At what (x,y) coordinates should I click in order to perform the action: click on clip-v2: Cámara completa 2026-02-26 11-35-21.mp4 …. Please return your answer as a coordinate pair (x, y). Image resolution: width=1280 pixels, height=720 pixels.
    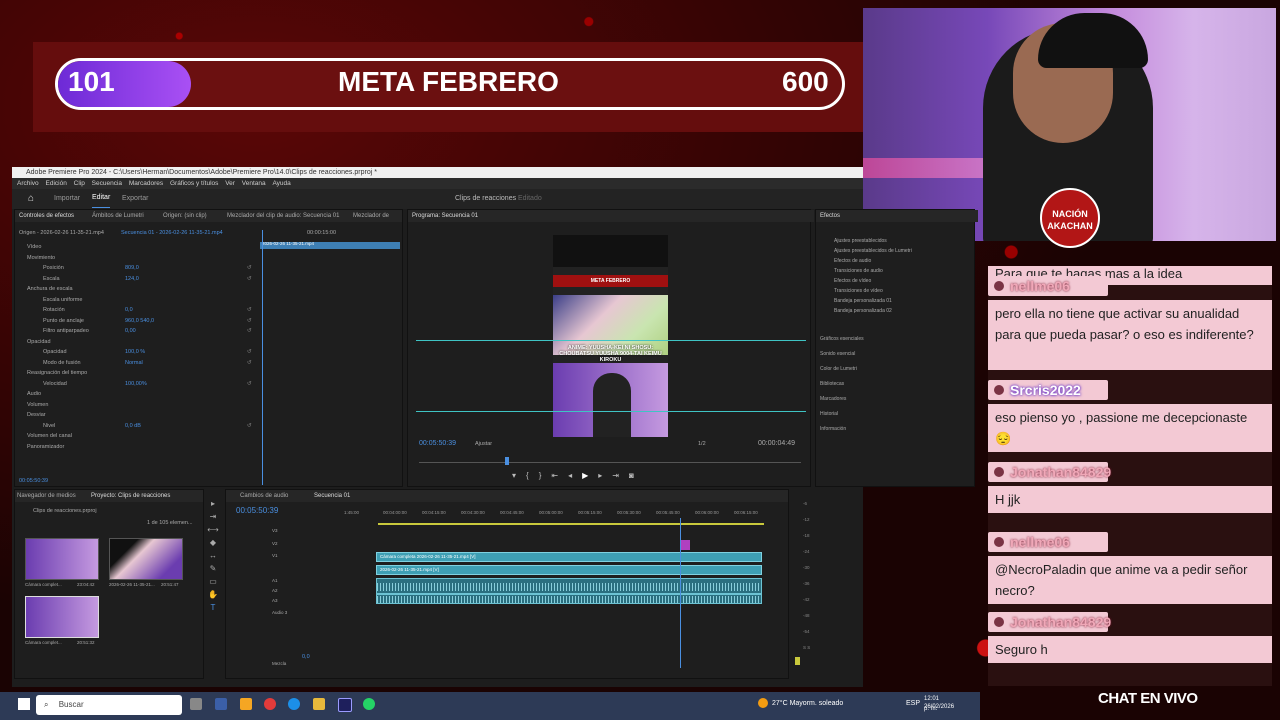
    Looking at the image, I should click on (569, 557).